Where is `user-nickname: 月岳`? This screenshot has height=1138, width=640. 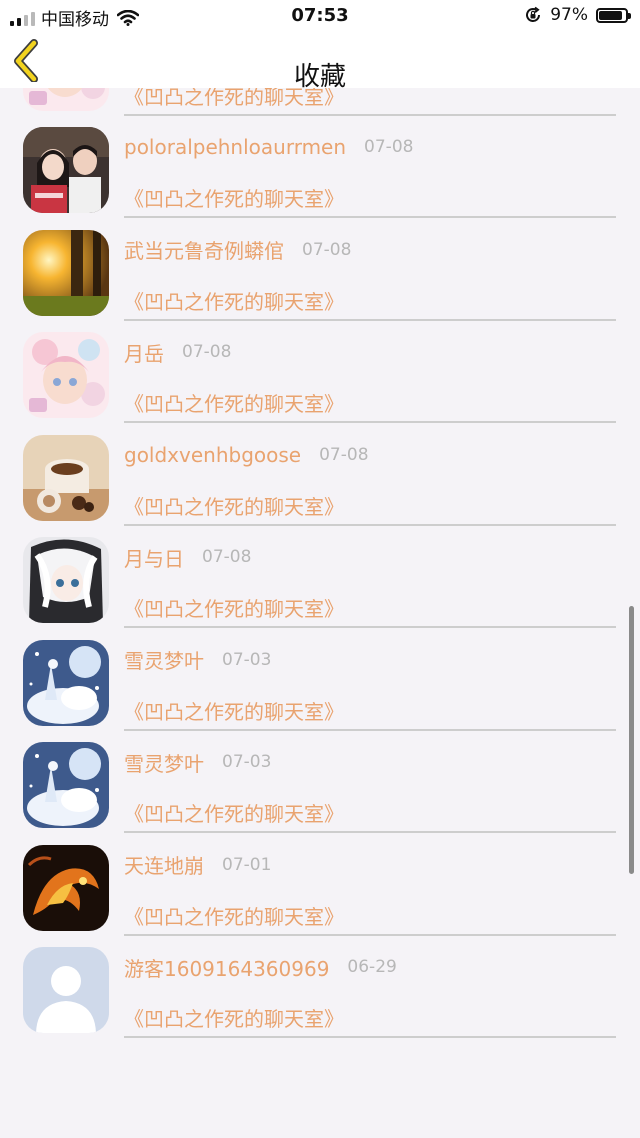
user-nickname: 月岳 is located at coordinates (144, 353).